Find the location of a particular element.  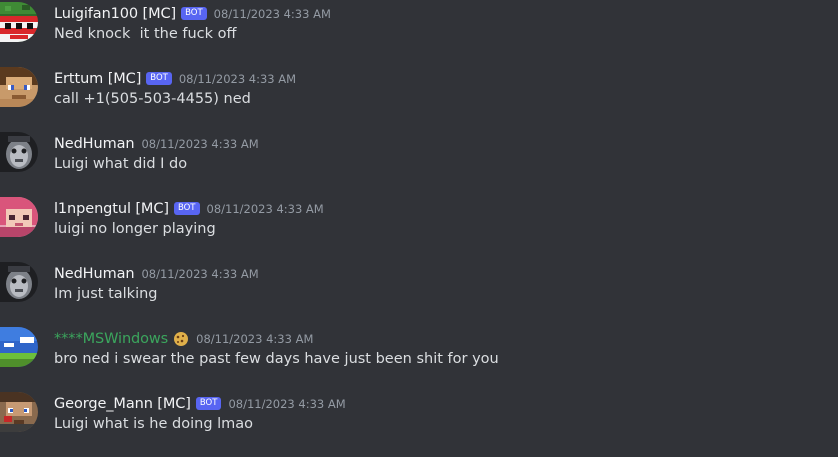

message-content: Im just talking is located at coordinates (106, 294).